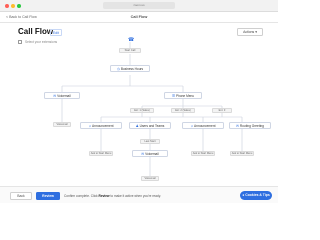  I want to click on extensions-checkbox, so click(20, 42).